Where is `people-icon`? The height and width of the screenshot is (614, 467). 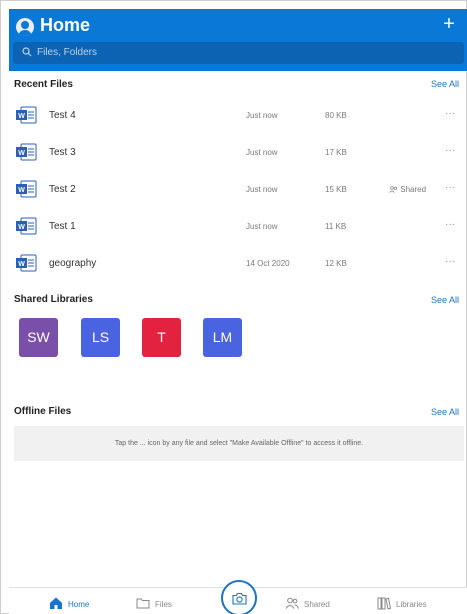 people-icon is located at coordinates (292, 603).